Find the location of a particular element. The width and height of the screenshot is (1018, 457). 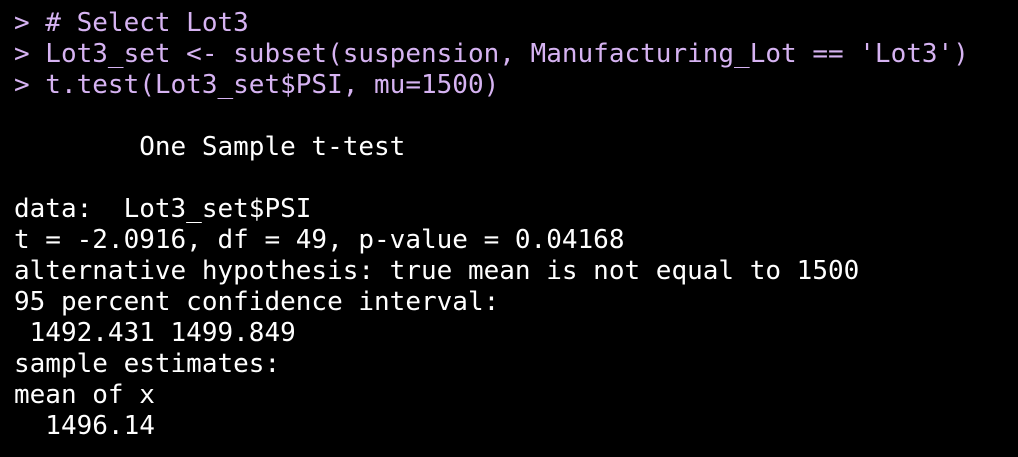

estimate-value: 1496.14 is located at coordinates (84, 426).